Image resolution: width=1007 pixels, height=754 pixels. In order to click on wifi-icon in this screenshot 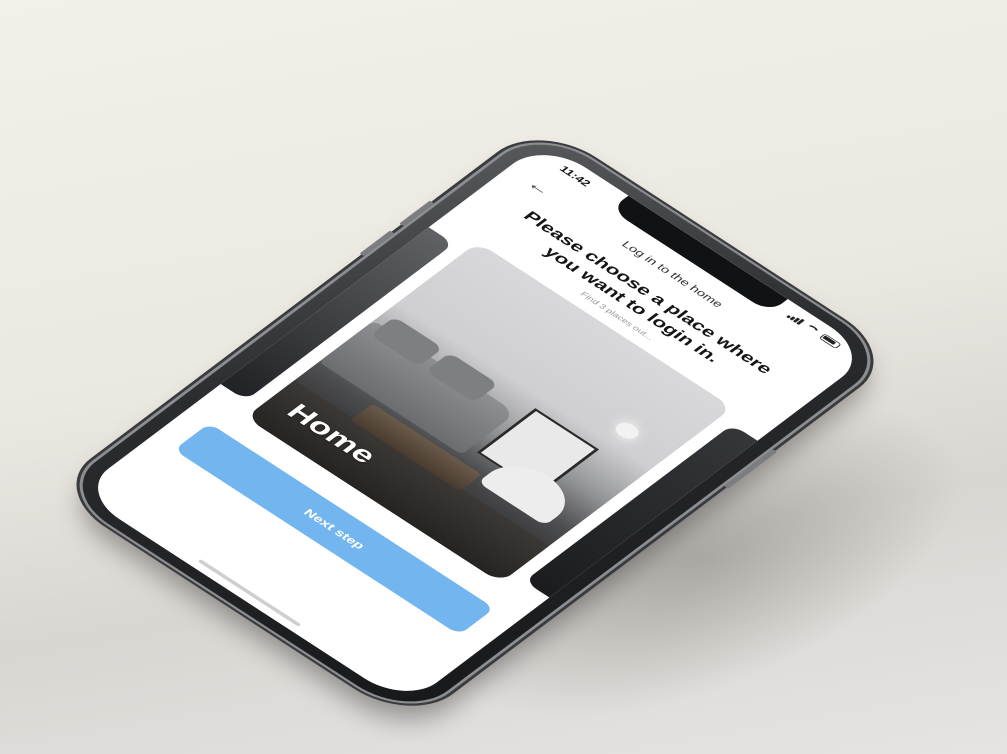, I will do `click(811, 329)`.